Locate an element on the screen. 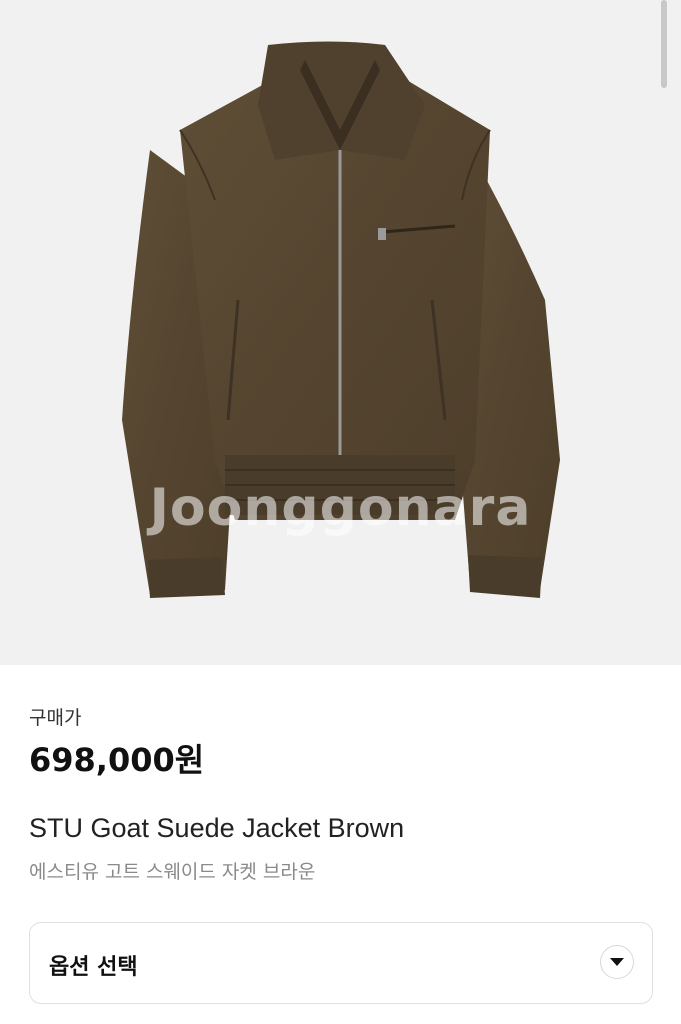 The height and width of the screenshot is (1024, 681). product-title: STU Goat Suede Jacket Brown is located at coordinates (217, 828).